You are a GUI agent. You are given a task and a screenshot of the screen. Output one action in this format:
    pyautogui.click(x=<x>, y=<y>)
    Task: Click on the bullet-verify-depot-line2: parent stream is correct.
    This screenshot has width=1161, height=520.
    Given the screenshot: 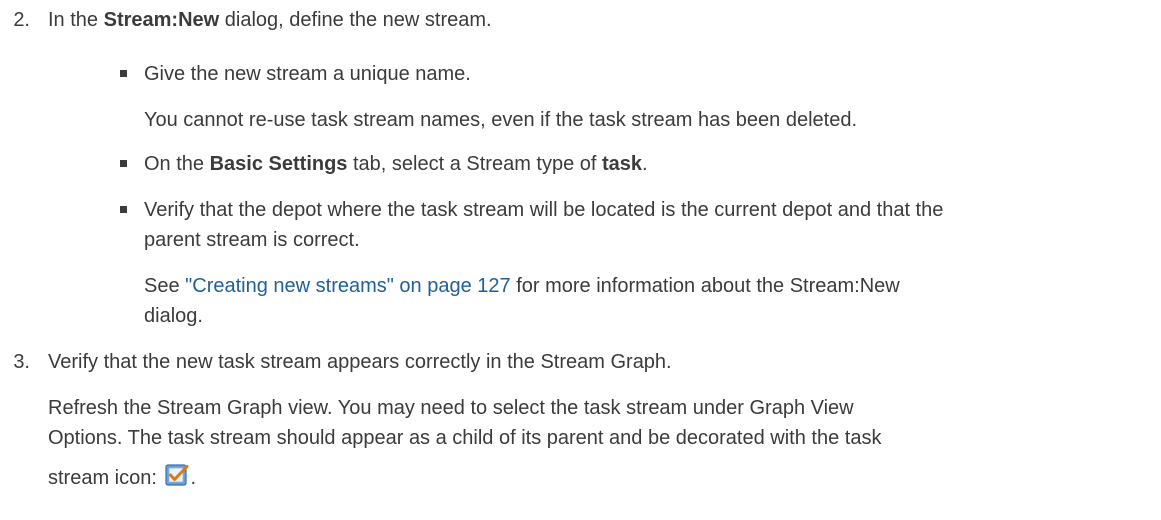 What is the action you would take?
    pyautogui.click(x=252, y=240)
    